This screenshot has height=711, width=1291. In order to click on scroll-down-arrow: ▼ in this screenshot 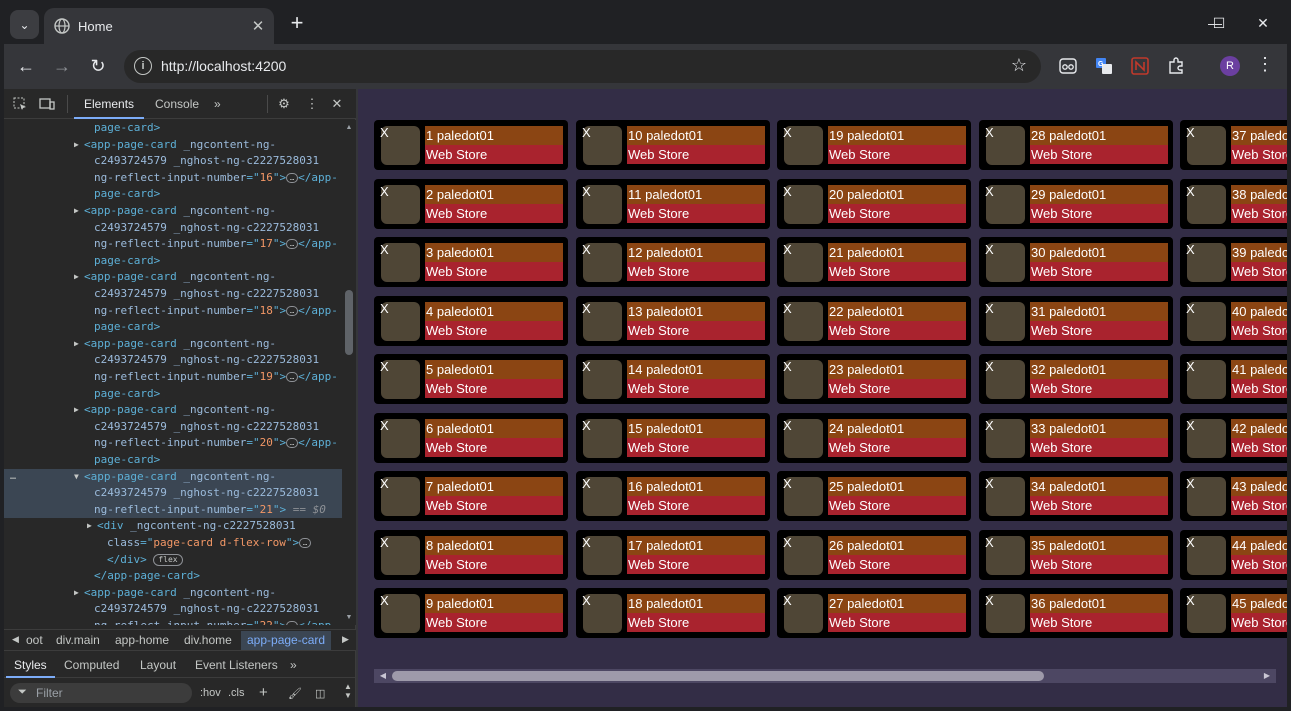, I will do `click(349, 617)`.